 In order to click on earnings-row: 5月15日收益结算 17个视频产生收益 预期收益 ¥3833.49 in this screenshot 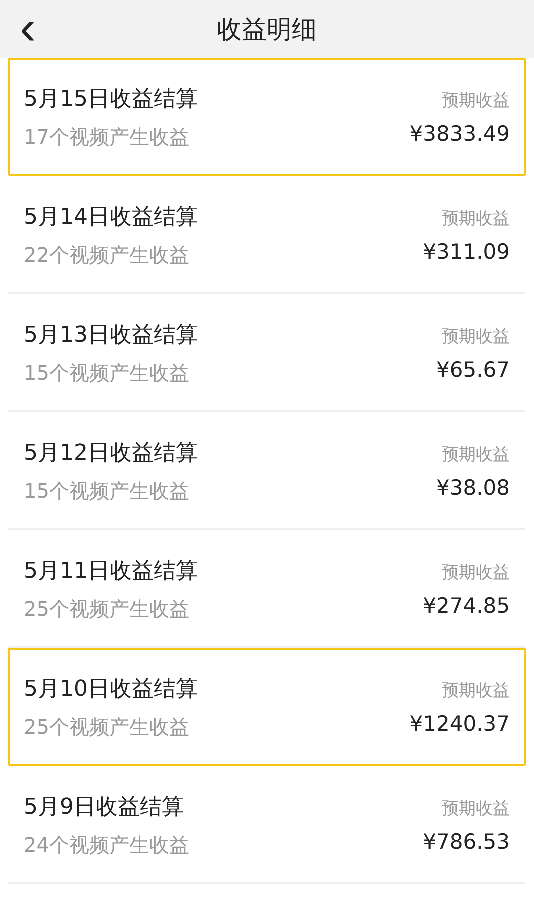, I will do `click(267, 117)`.